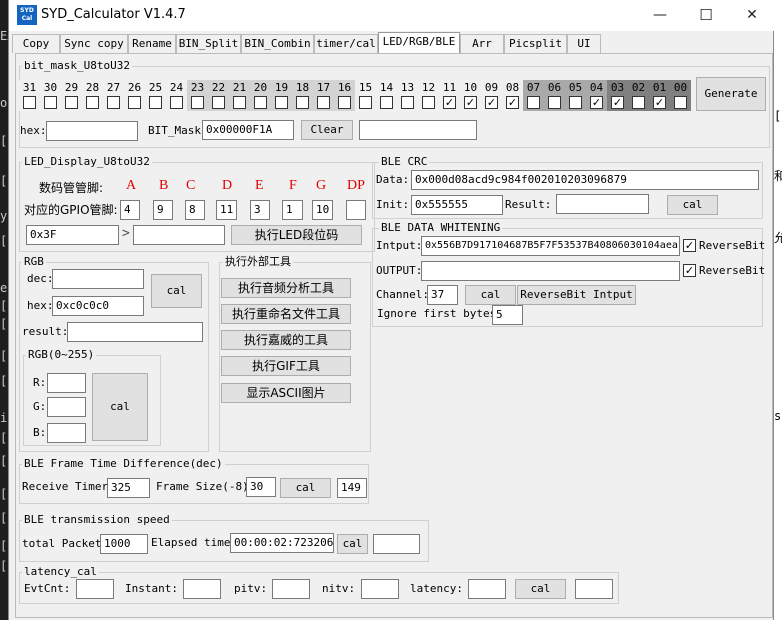 Image resolution: width=782 pixels, height=620 pixels. I want to click on ignore-input: 5, so click(507, 315).